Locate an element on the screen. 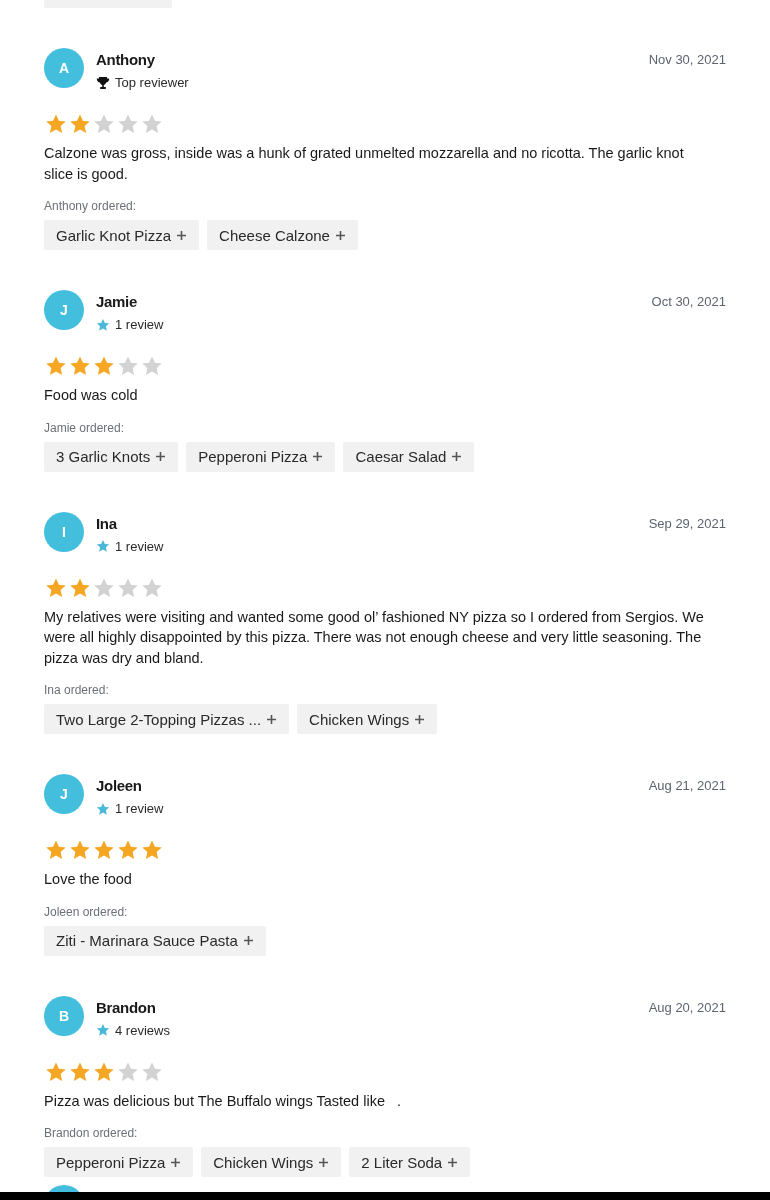  order-item-chip: Caesar Salad is located at coordinates (409, 456).